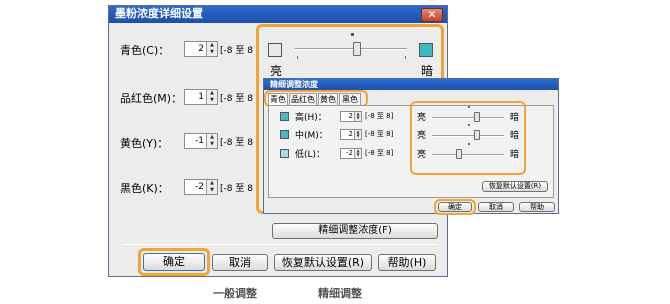  I want to click on cyan-value: 2, so click(201, 49).